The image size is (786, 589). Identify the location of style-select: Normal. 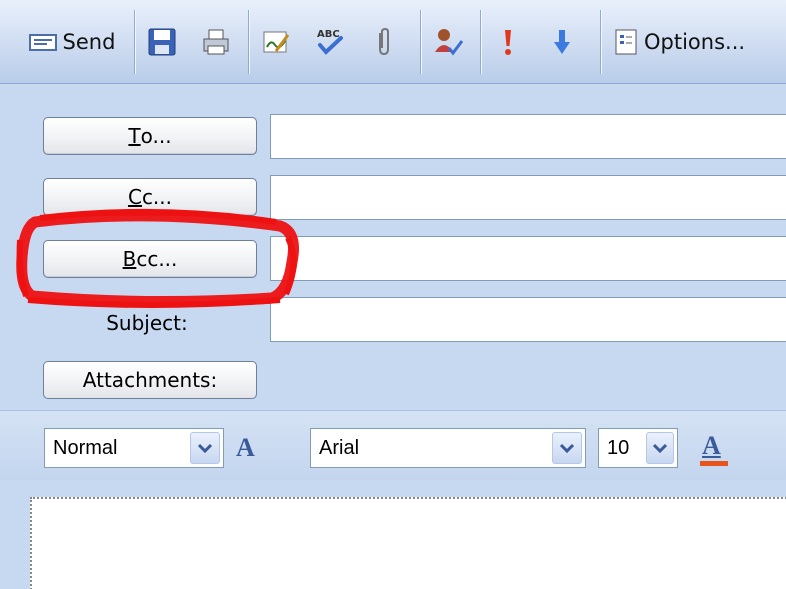
(134, 448).